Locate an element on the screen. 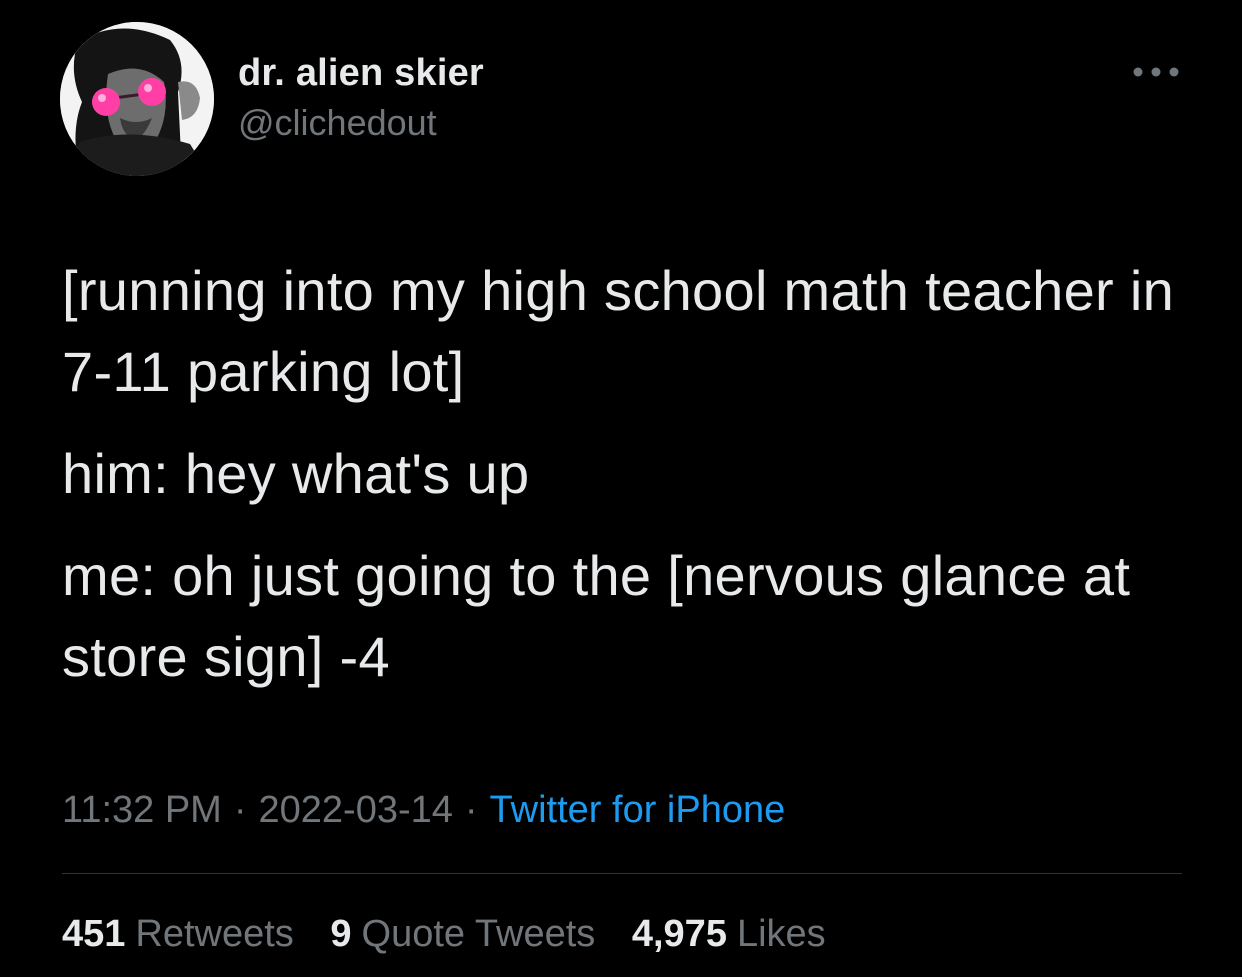  retweets-stat: 451 Retweets is located at coordinates (178, 934).